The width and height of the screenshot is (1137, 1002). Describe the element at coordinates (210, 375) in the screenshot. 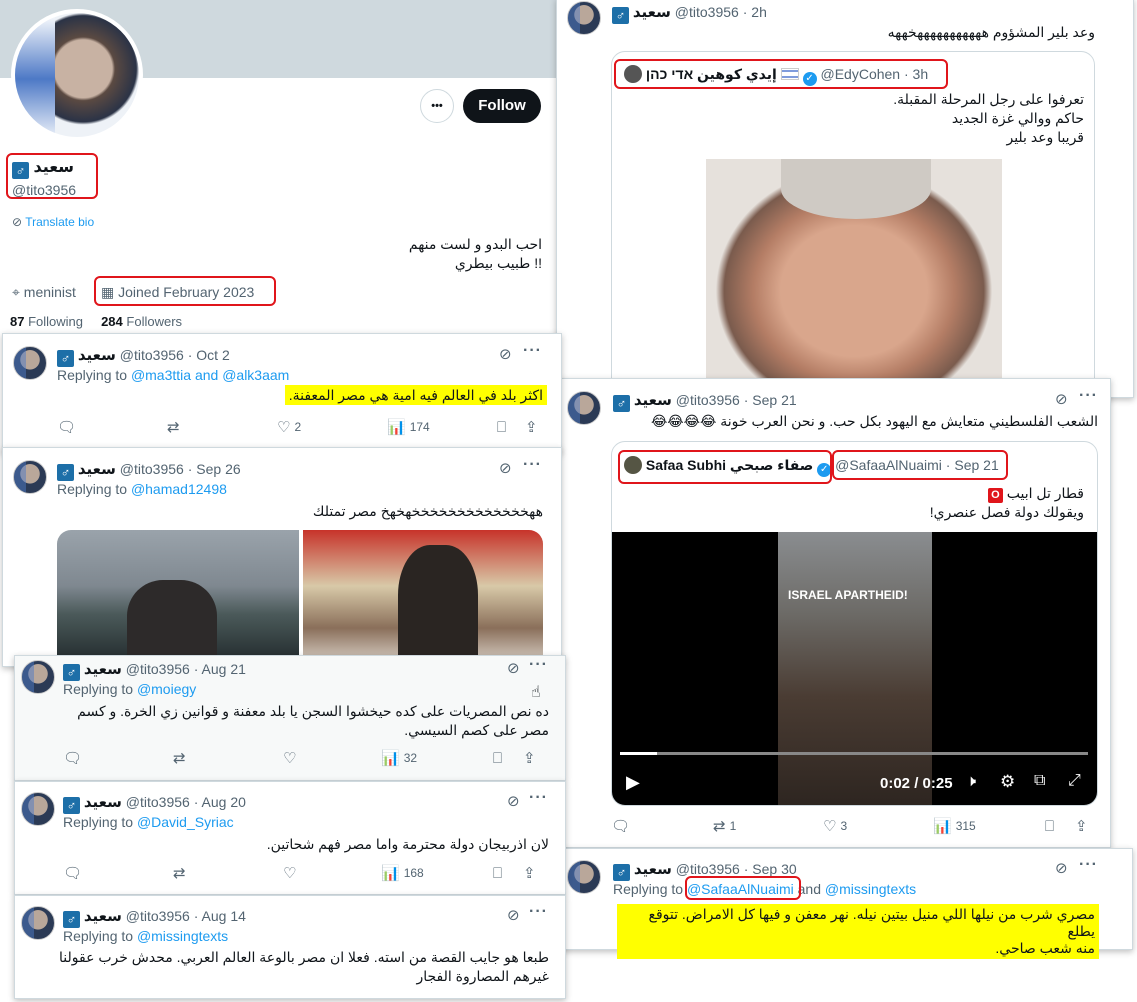

I see `reply-mention-link: @ma3ttia and @alk3aam` at that location.